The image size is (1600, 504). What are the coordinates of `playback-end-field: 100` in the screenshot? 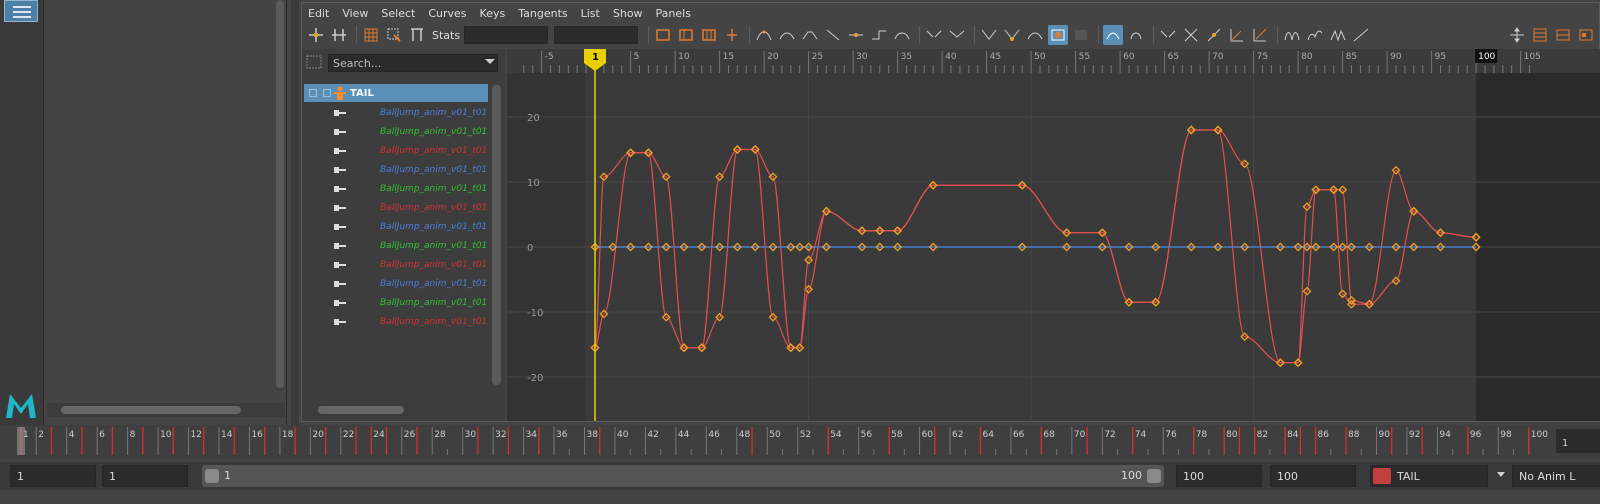 It's located at (1219, 476).